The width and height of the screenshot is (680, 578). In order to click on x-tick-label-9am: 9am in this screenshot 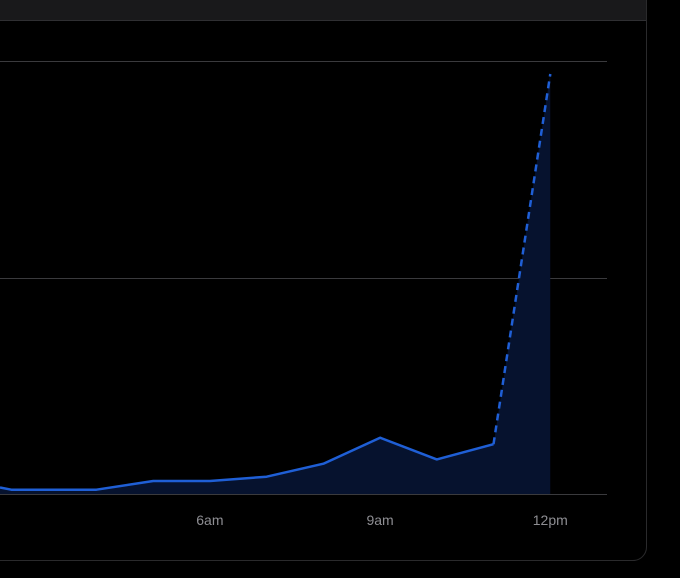, I will do `click(379, 520)`.